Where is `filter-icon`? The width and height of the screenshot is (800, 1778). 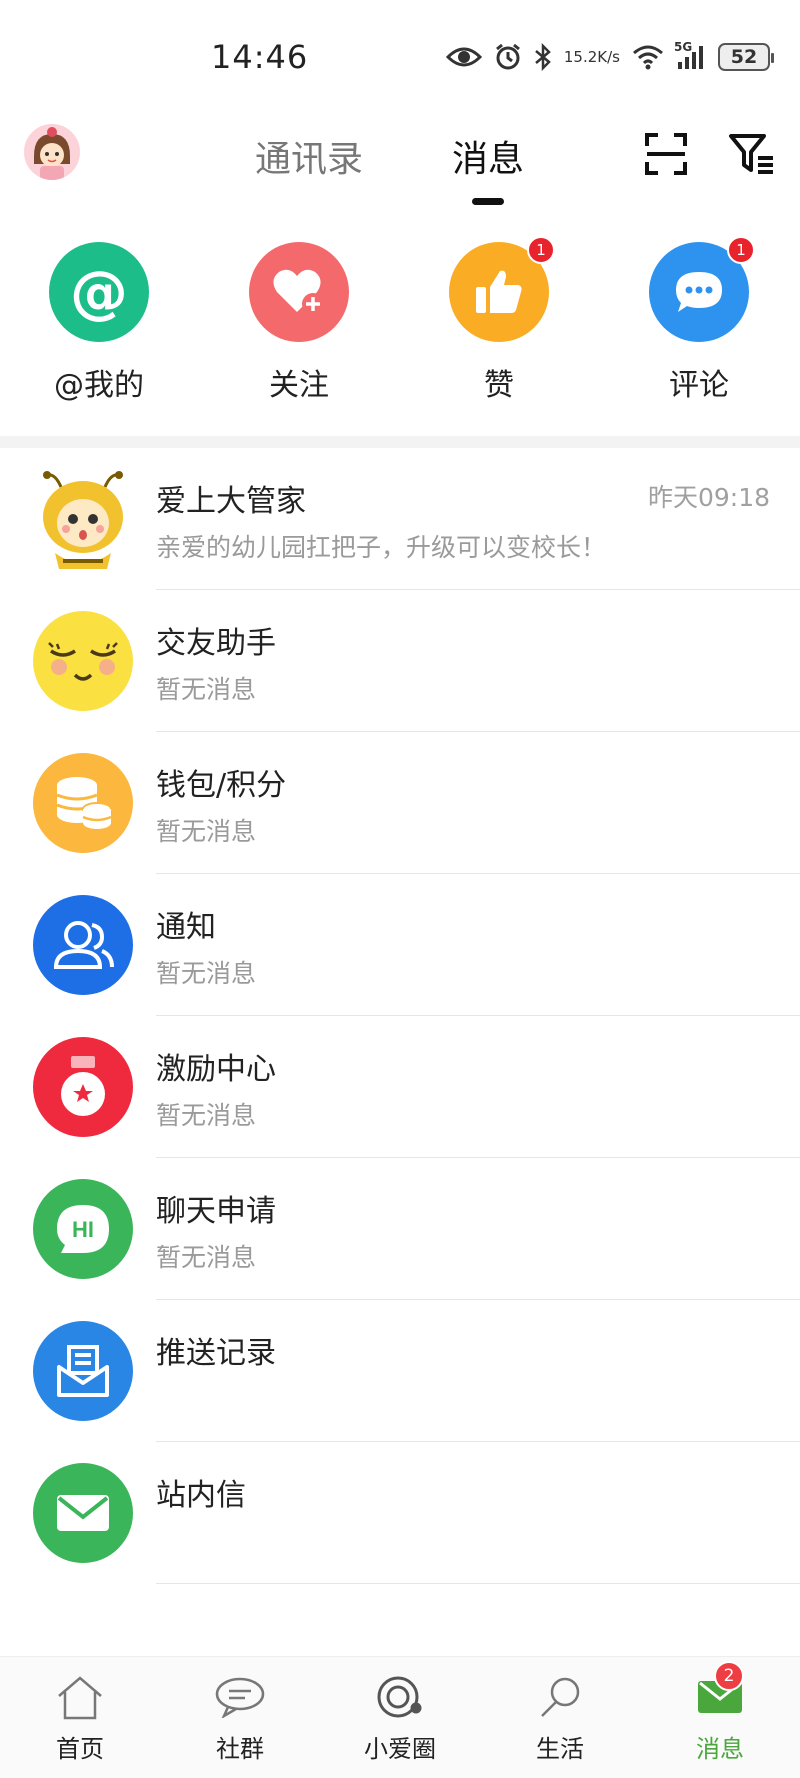
filter-icon is located at coordinates (752, 154).